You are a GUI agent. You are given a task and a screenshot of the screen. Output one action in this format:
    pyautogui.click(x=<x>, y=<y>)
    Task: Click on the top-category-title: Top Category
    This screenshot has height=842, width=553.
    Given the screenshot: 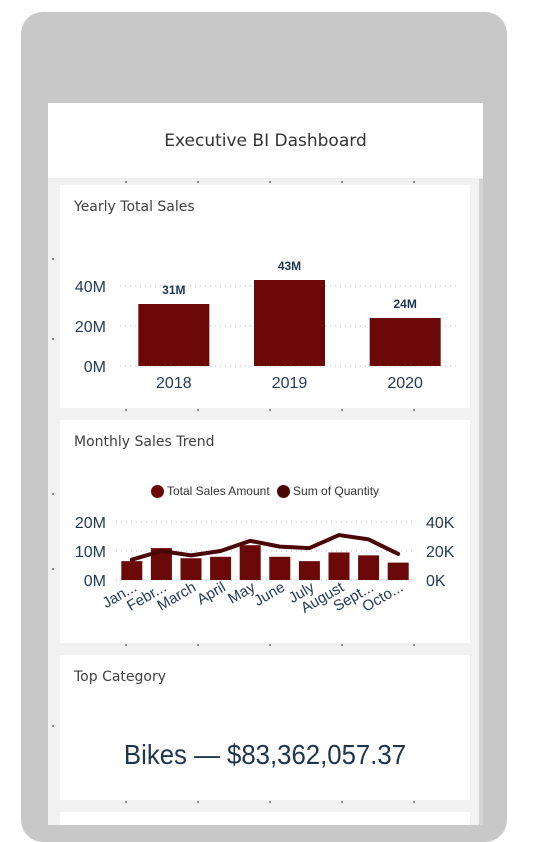 What is the action you would take?
    pyautogui.click(x=120, y=677)
    